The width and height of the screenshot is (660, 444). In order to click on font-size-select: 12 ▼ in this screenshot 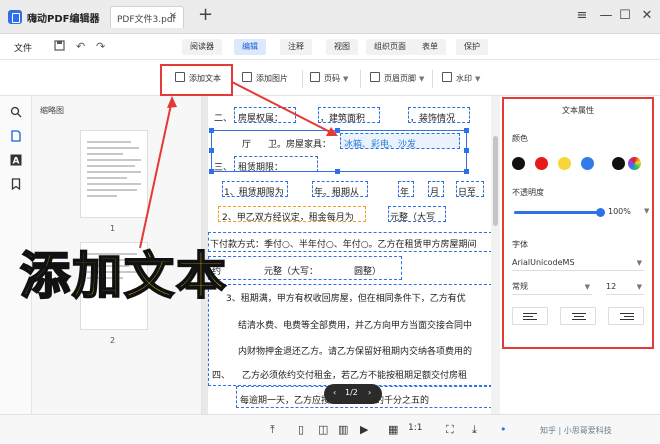, I will do `click(625, 287)`.